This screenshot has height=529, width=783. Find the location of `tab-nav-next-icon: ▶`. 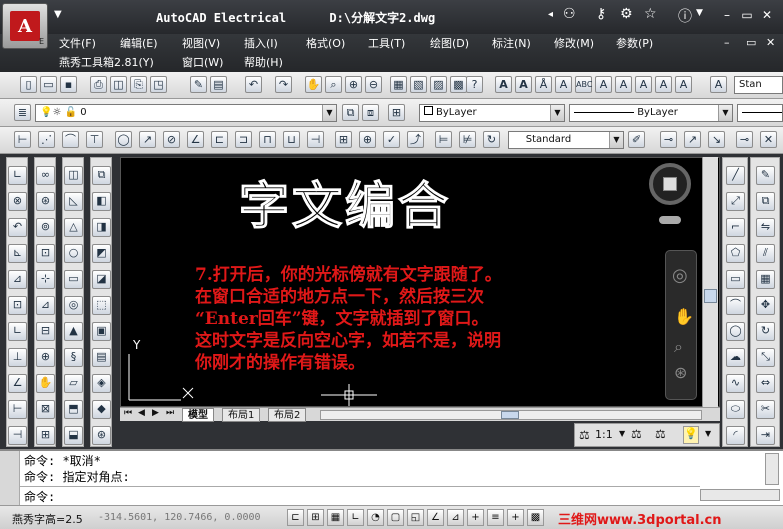

tab-nav-next-icon: ▶ is located at coordinates (155, 413).